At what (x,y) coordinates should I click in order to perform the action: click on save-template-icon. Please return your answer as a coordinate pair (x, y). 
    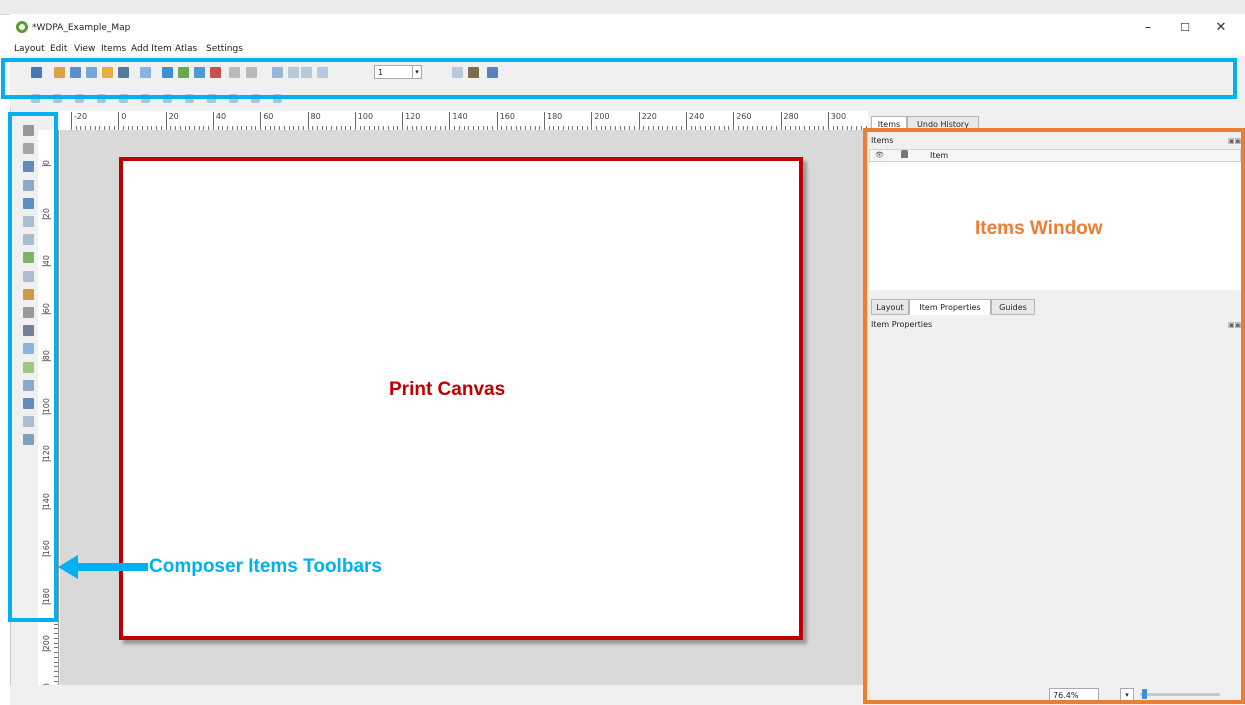
    Looking at the image, I should click on (123, 72).